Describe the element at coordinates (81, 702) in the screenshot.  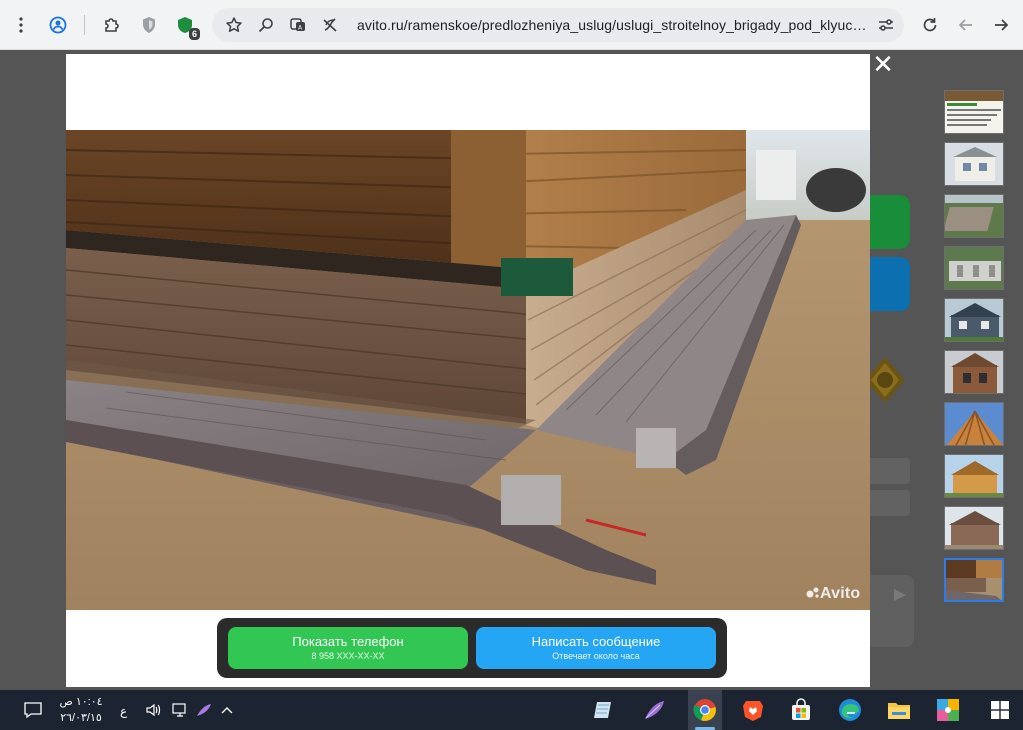
I see `clock-time: ١٠:٠٤ ص` at that location.